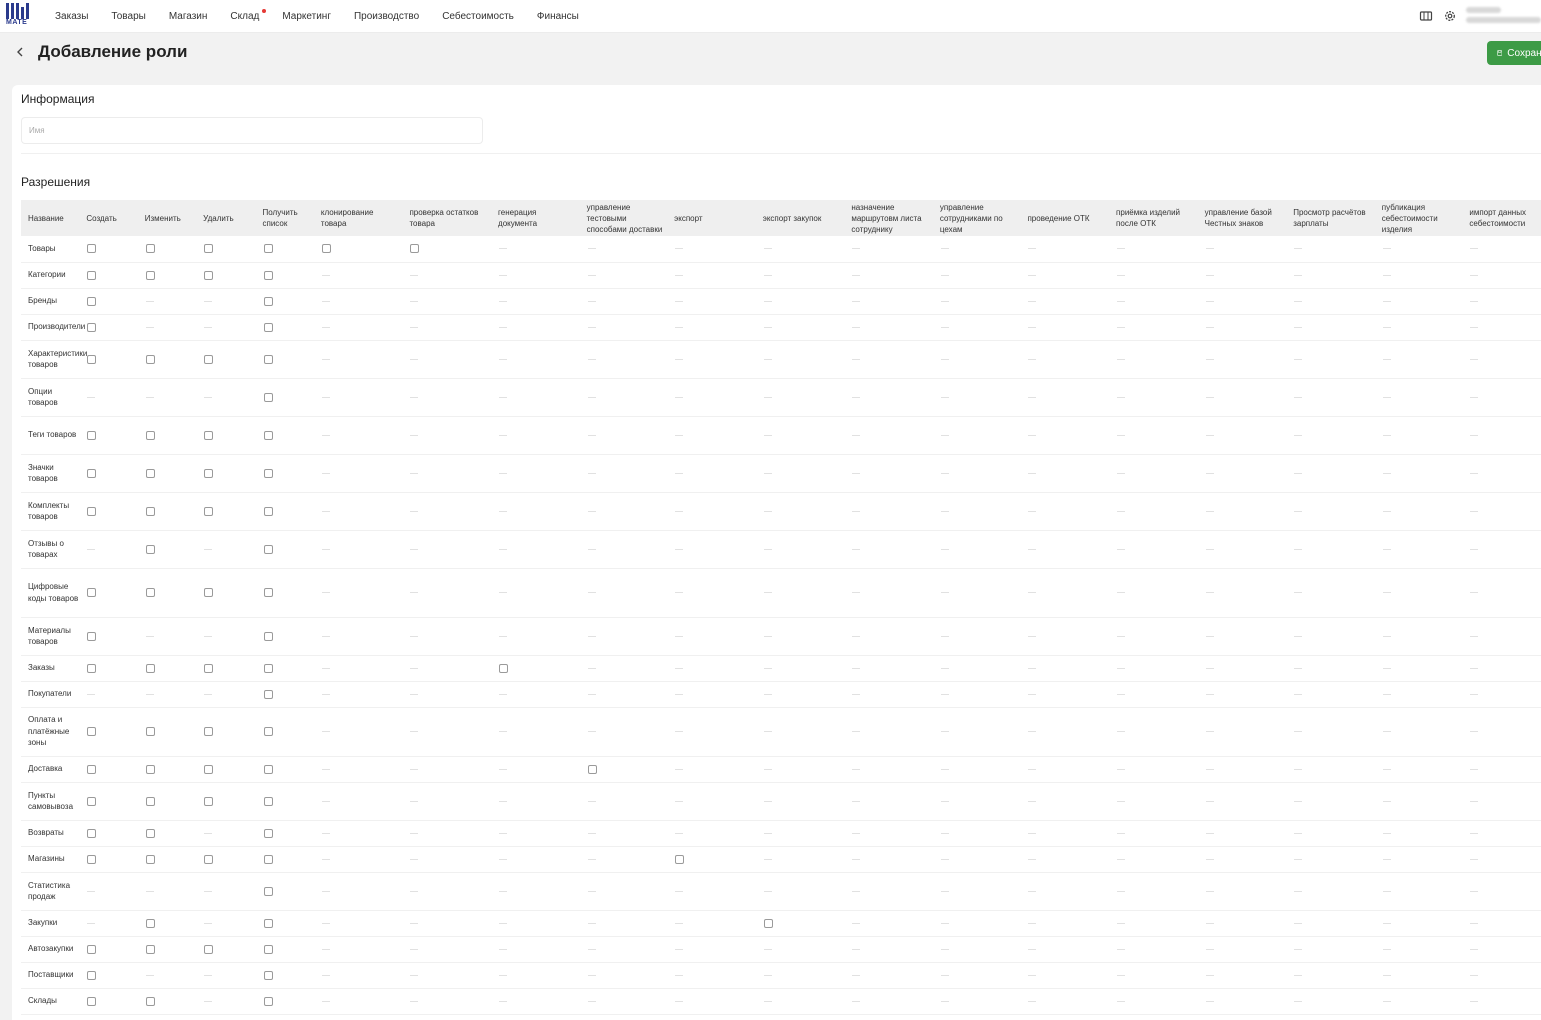  What do you see at coordinates (1503, 17) in the screenshot?
I see `user-menu` at bounding box center [1503, 17].